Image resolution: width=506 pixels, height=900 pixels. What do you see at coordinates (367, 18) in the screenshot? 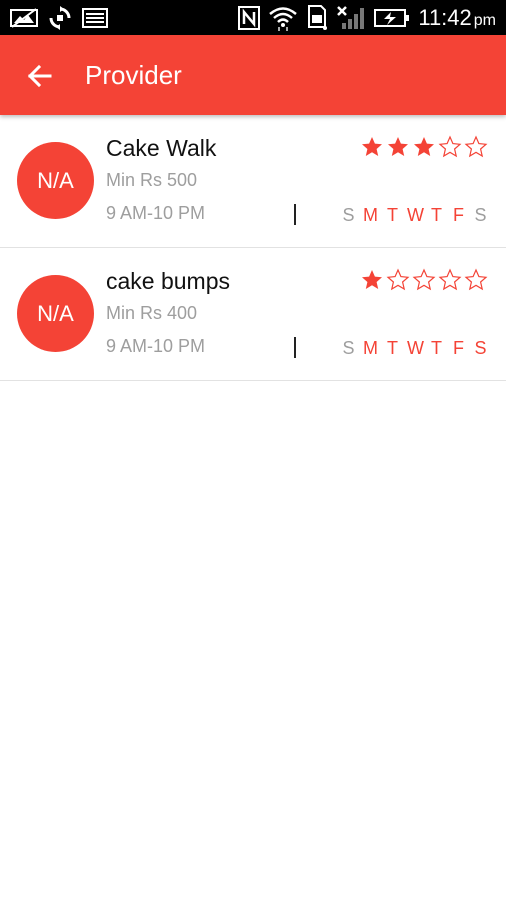
I see `status-bar-right-icons: 11:42 pm` at bounding box center [367, 18].